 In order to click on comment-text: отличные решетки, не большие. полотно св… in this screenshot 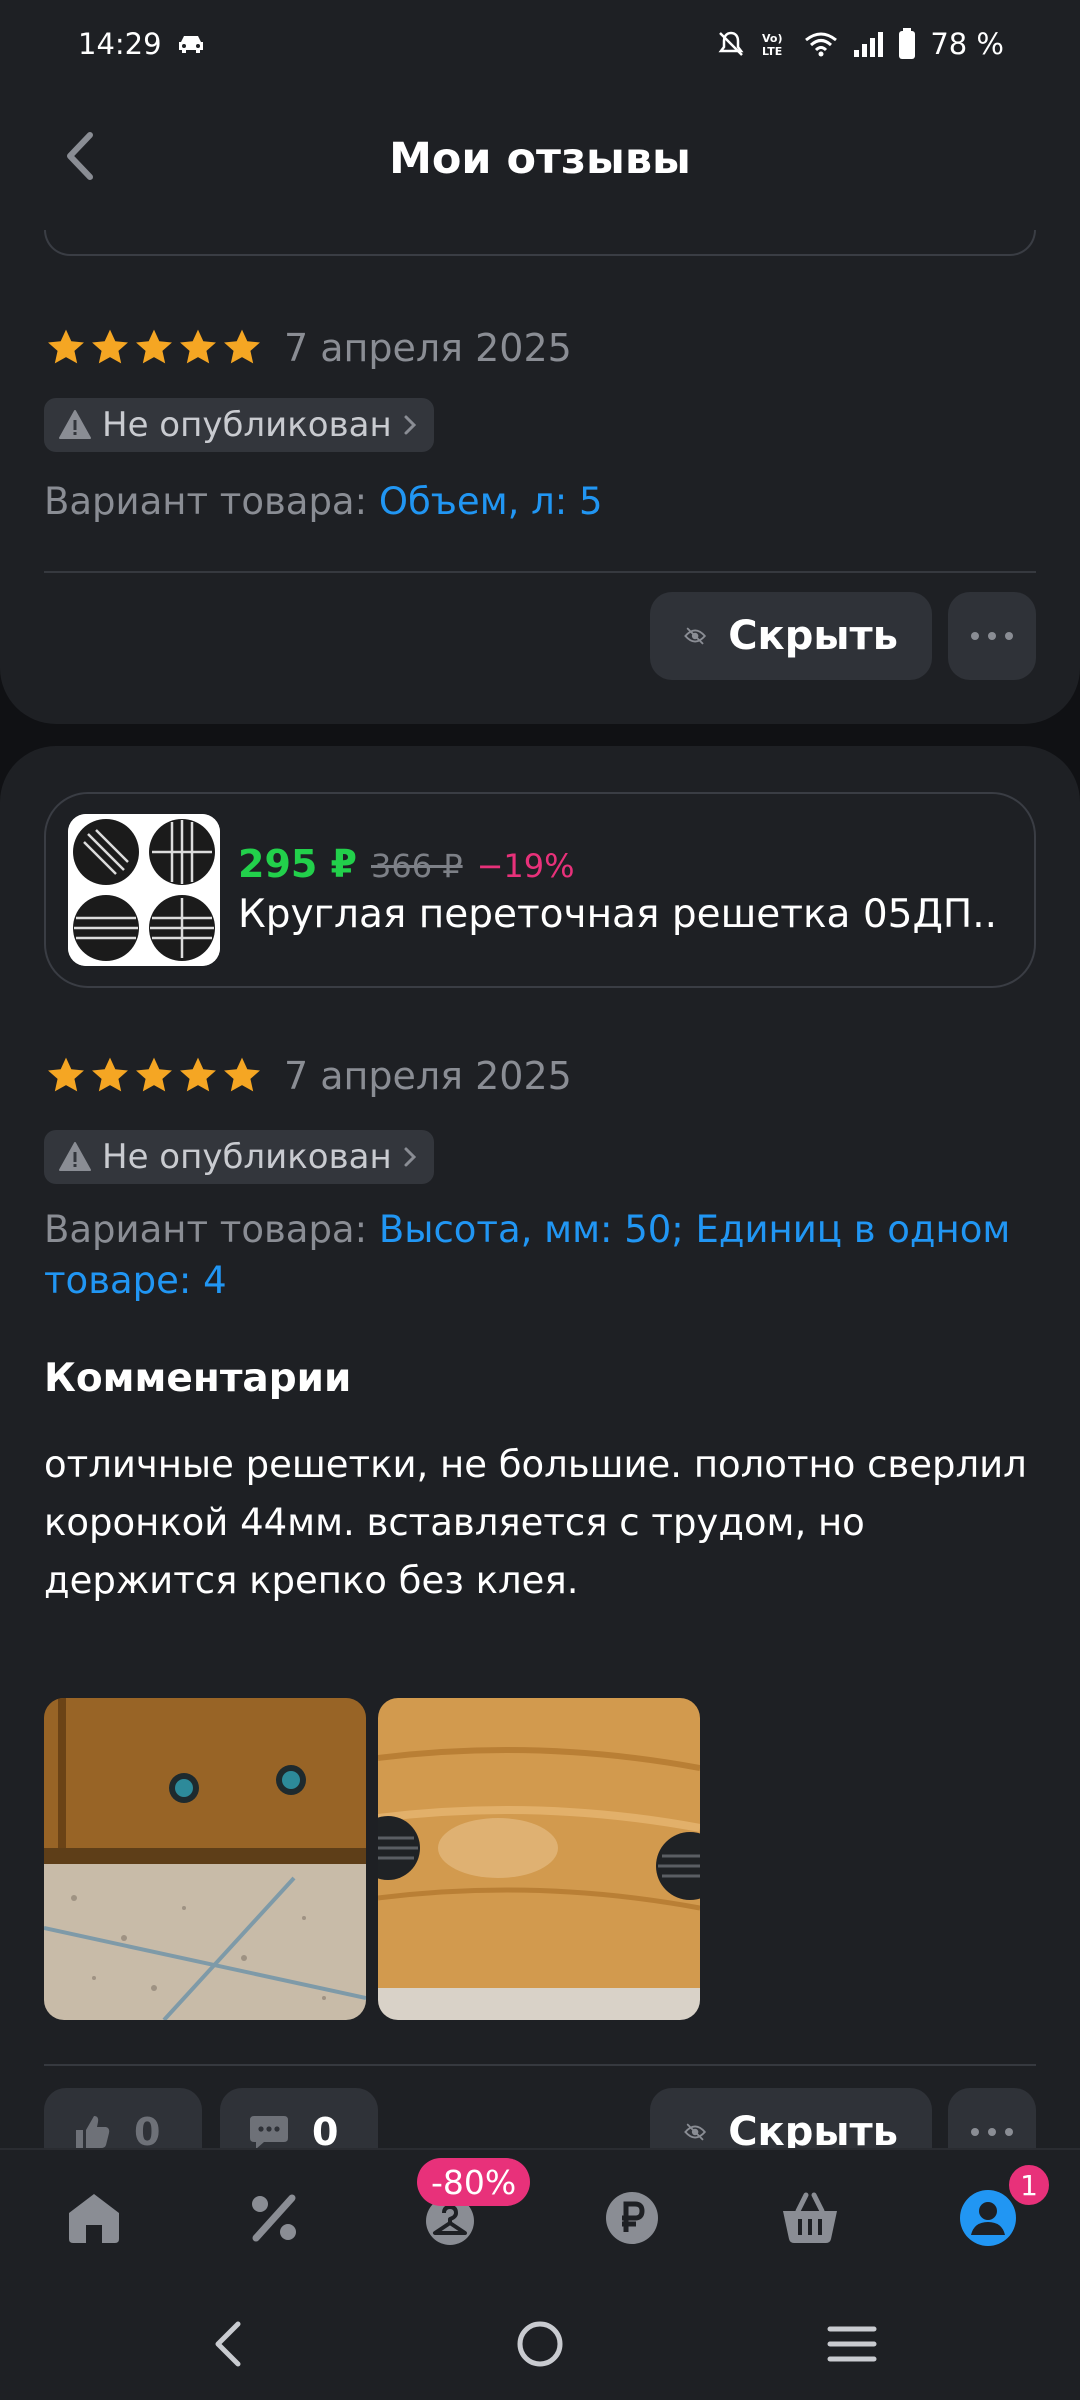, I will do `click(535, 1522)`.